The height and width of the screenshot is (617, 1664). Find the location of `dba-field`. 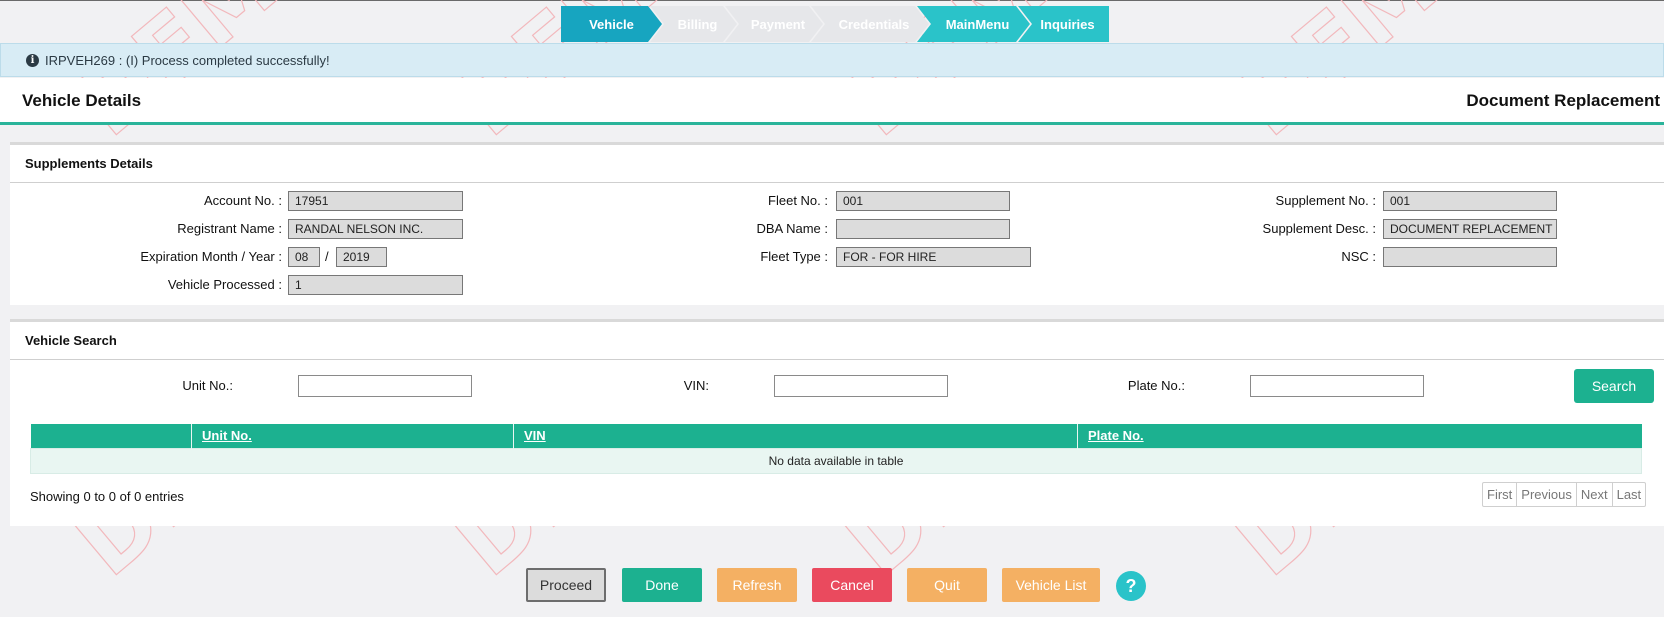

dba-field is located at coordinates (923, 229).